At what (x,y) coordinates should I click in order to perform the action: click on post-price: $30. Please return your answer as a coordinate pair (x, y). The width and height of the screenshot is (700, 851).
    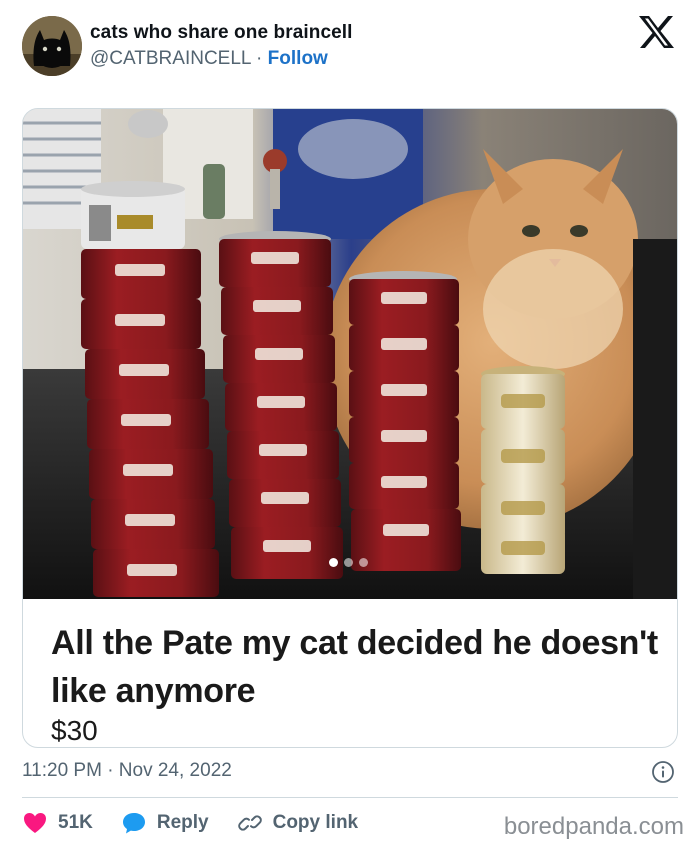
    Looking at the image, I should click on (74, 730).